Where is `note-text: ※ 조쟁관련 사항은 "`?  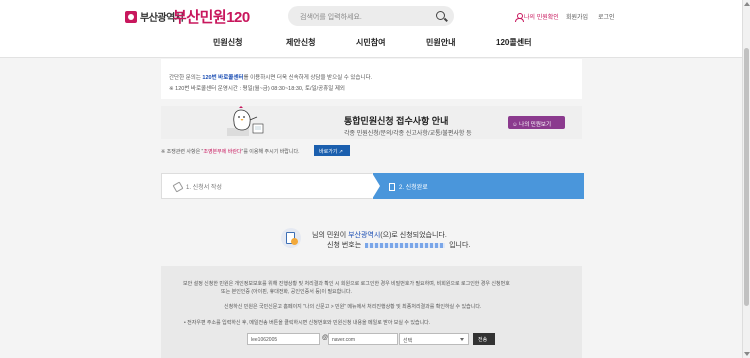
note-text: ※ 조쟁관련 사항은 " is located at coordinates (182, 152).